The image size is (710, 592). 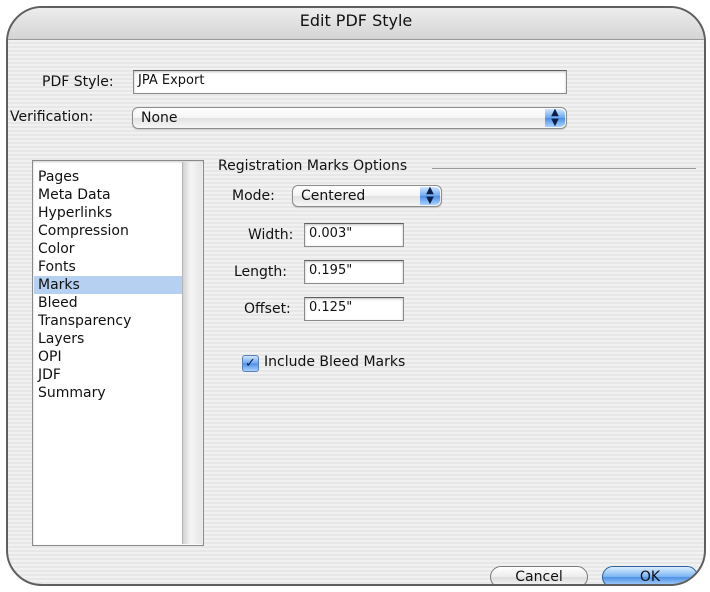 I want to click on verification-label: Verification:, so click(x=52, y=117).